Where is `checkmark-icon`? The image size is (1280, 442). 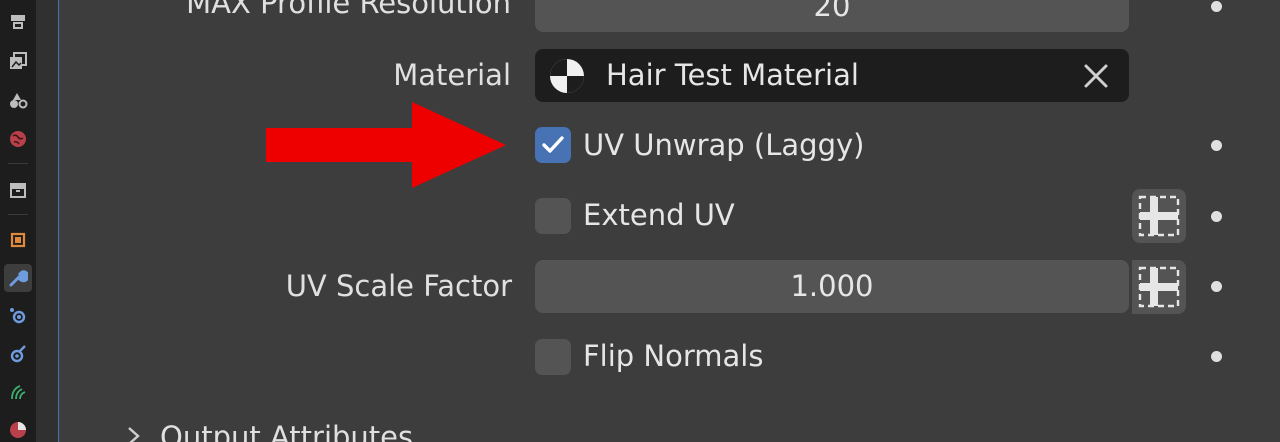 checkmark-icon is located at coordinates (553, 144).